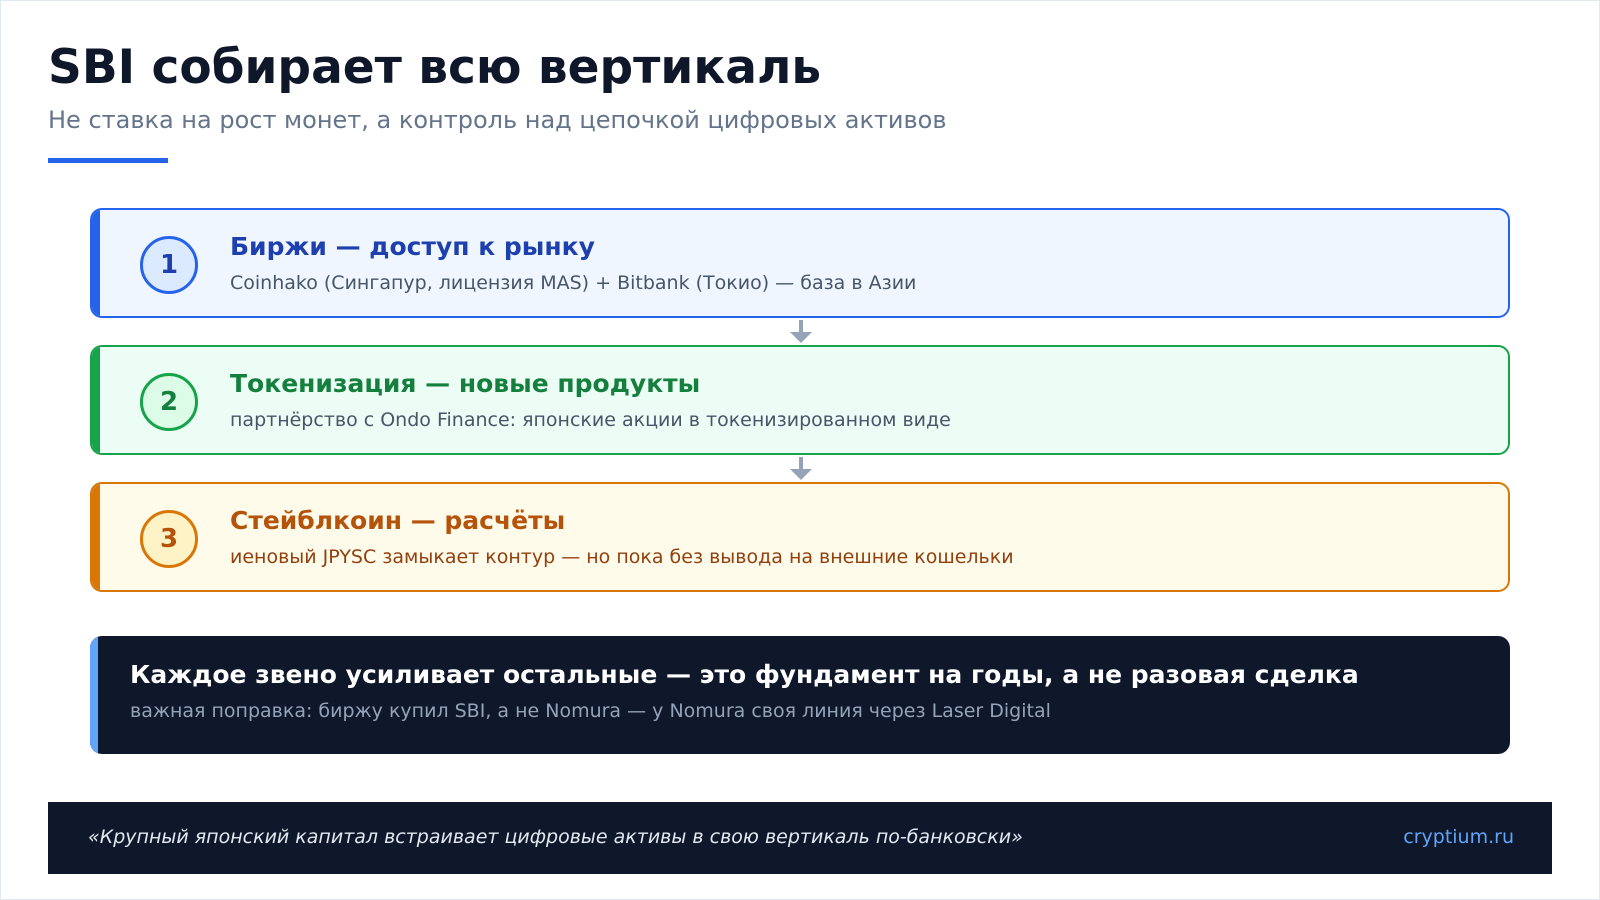  Describe the element at coordinates (412, 246) in the screenshot. I see `step-title: Биржи — доступ к рынку` at that location.